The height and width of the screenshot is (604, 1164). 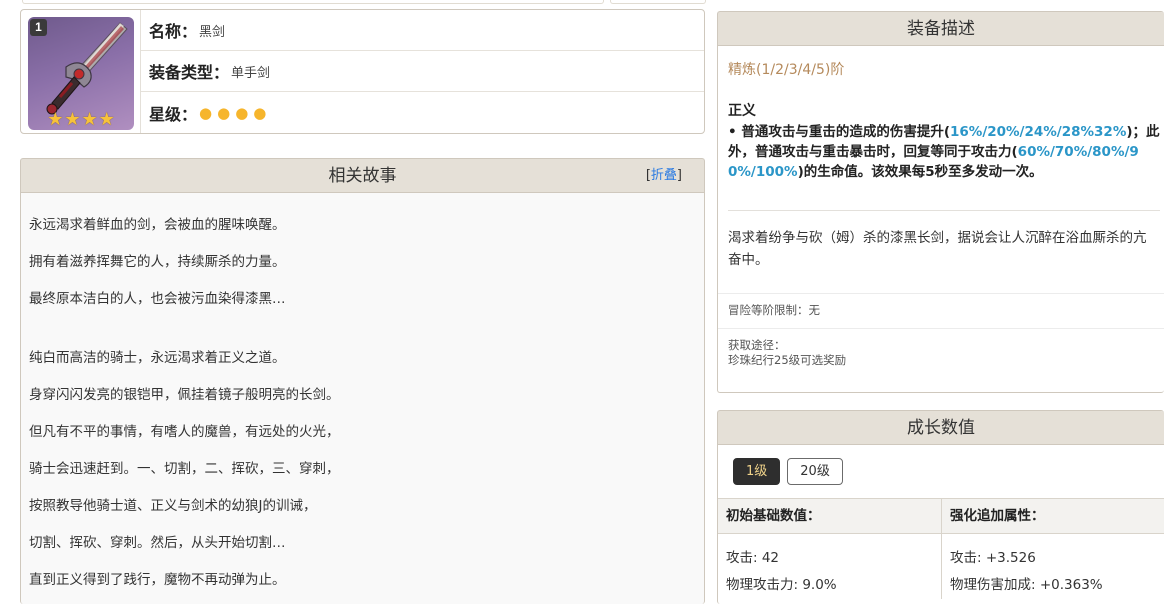 What do you see at coordinates (815, 471) in the screenshot?
I see `level-20-button: 20级` at bounding box center [815, 471].